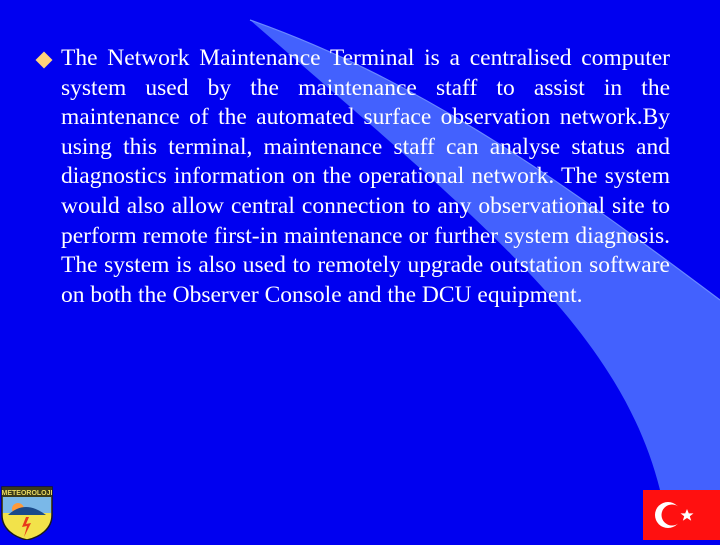 The height and width of the screenshot is (545, 720). Describe the element at coordinates (44, 60) in the screenshot. I see `diamond-bullet-icon` at that location.